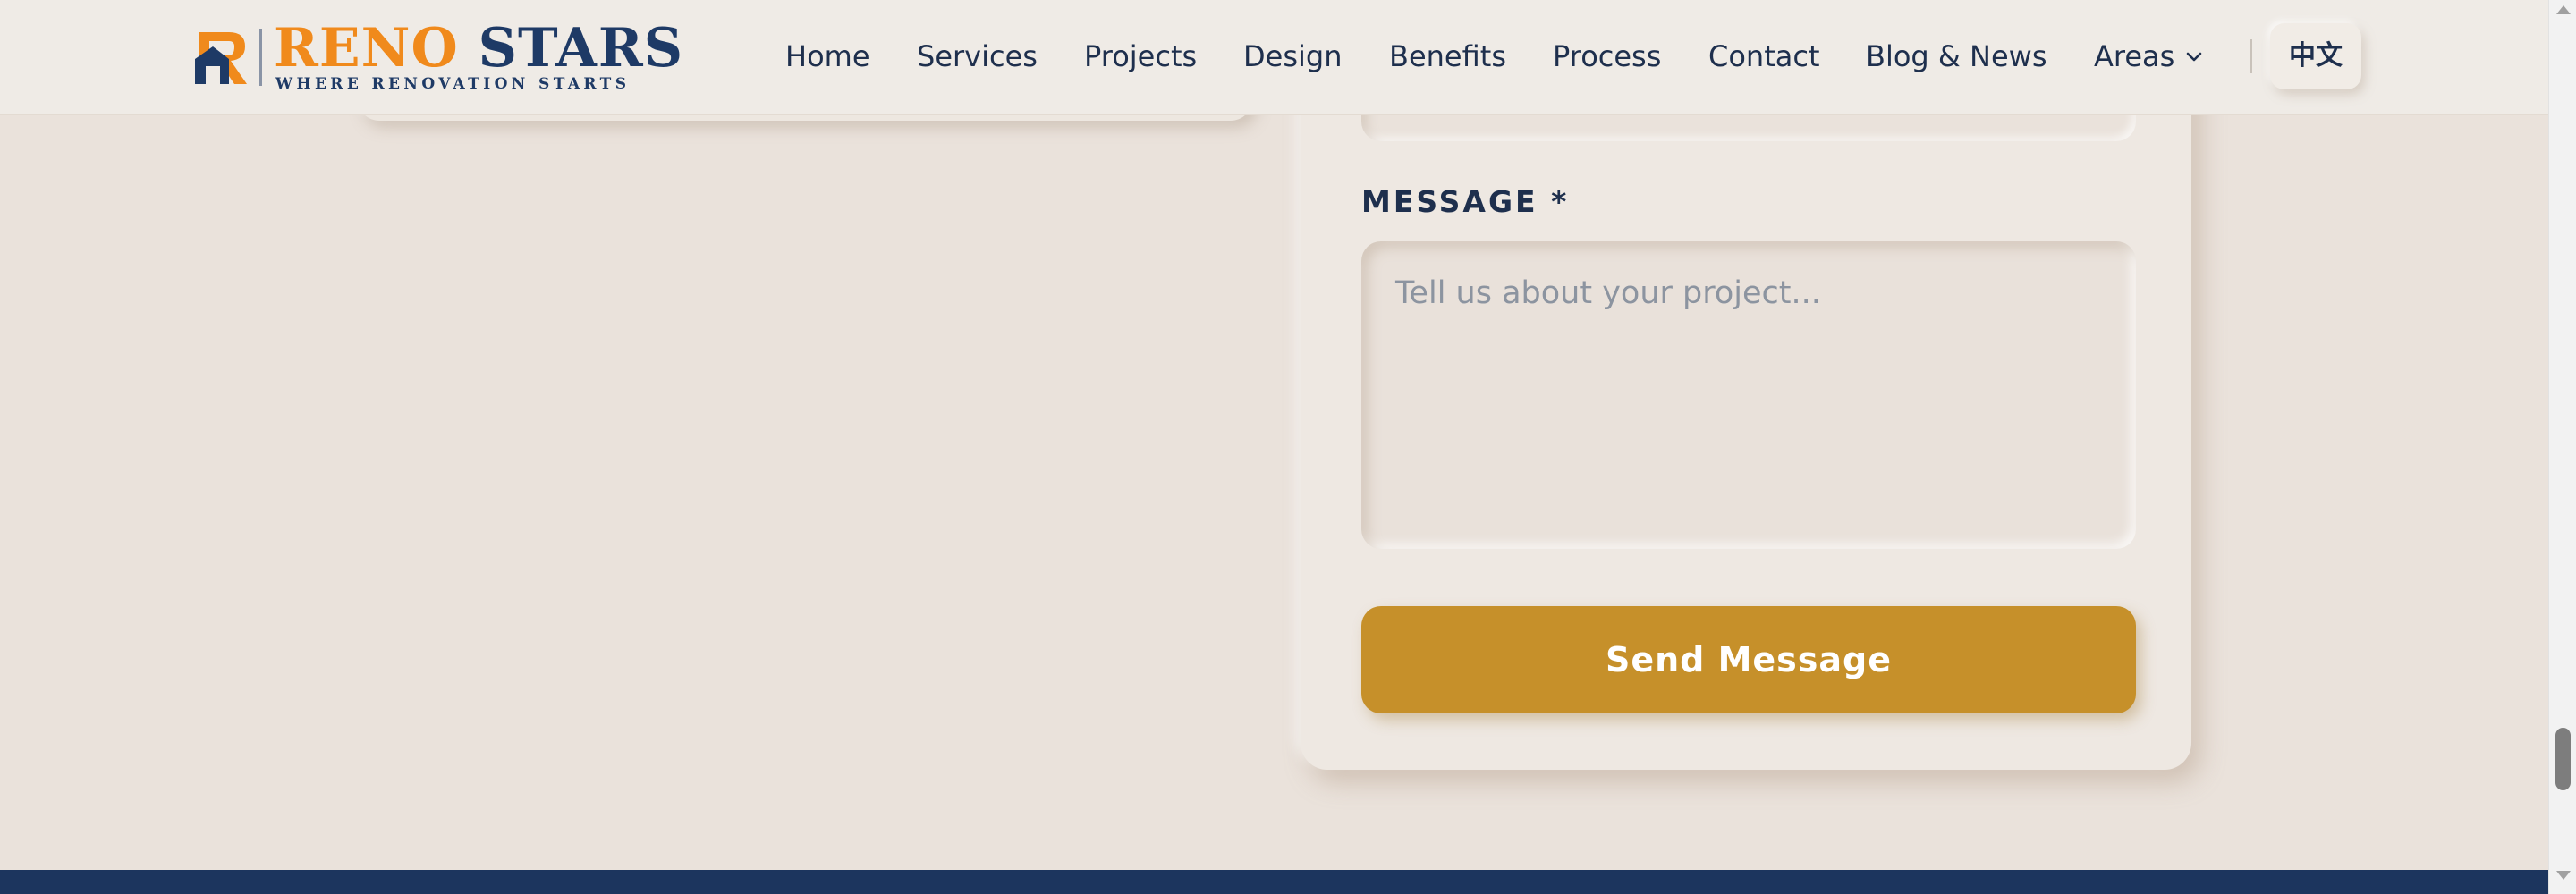 This screenshot has width=2576, height=894. I want to click on message-textarea, so click(1748, 395).